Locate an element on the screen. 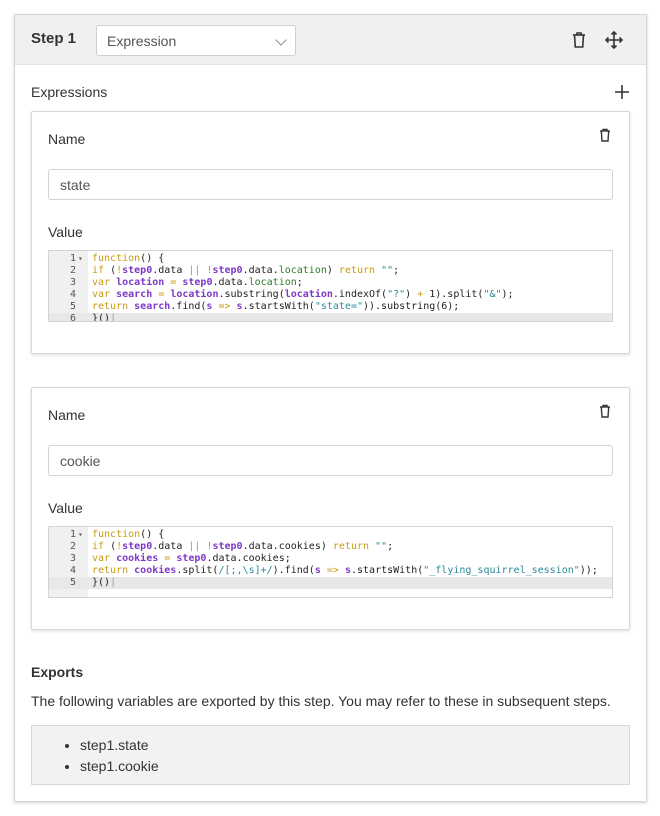  step-title: Step 1 is located at coordinates (54, 38).